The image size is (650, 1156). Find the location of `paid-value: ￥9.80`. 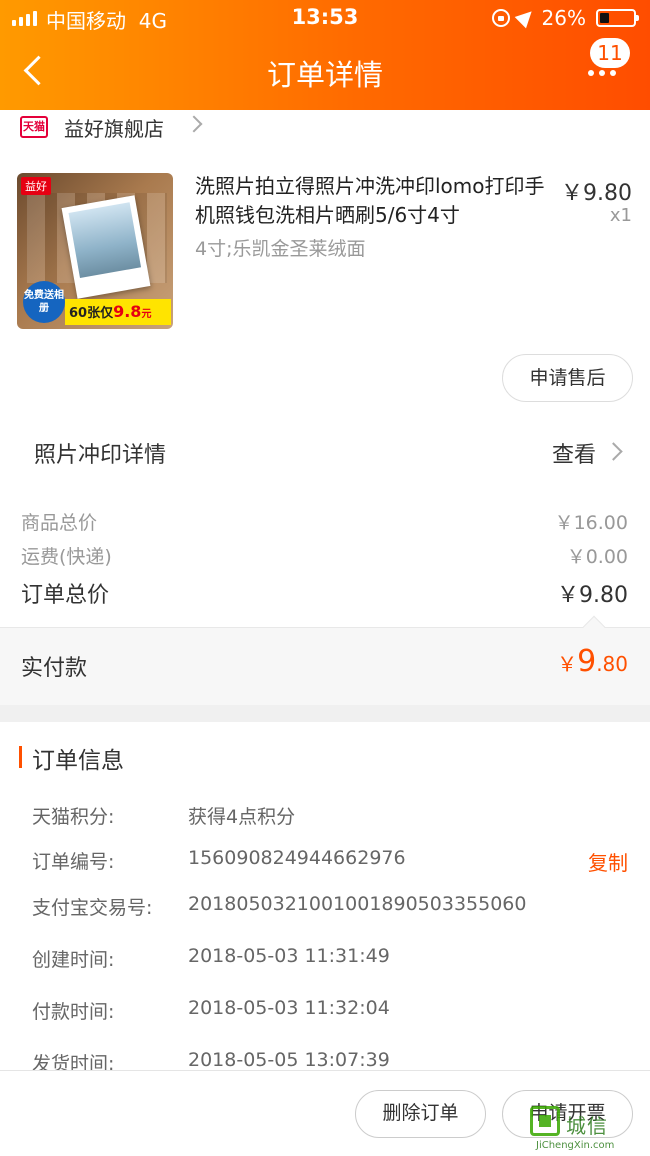

paid-value: ￥9.80 is located at coordinates (592, 661).